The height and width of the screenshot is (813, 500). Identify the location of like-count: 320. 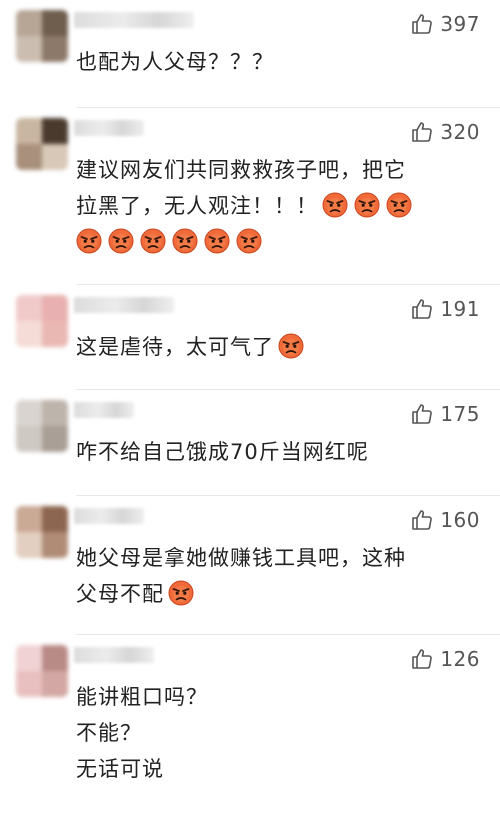
(460, 132).